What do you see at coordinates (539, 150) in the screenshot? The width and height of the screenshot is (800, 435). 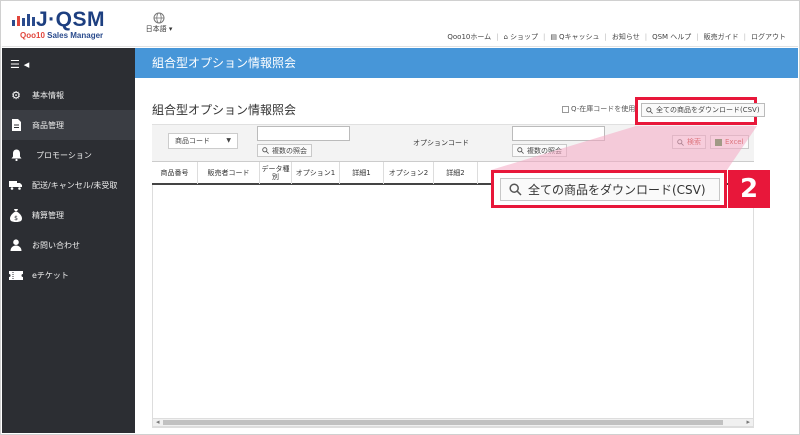 I see `multi-search-button-2: 複数の照会` at bounding box center [539, 150].